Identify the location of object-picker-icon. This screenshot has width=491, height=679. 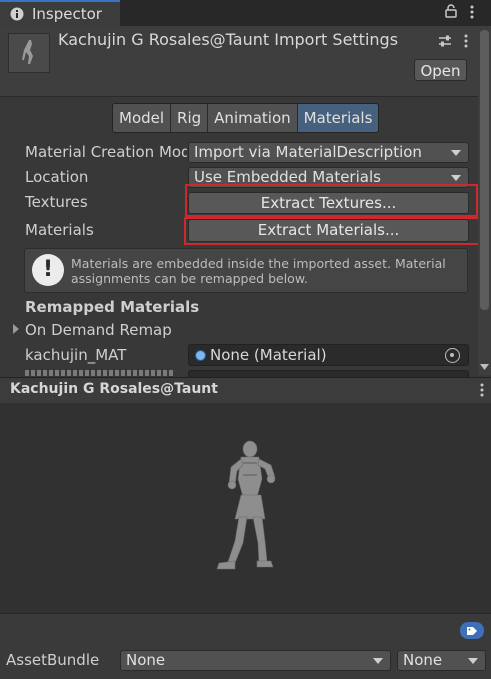
(452, 355).